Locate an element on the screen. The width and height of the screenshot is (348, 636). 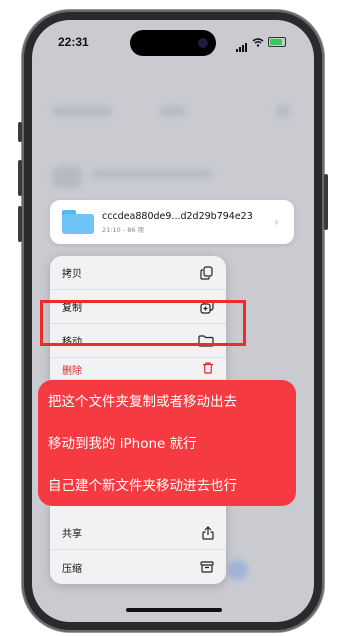
status-icons is located at coordinates (261, 42).